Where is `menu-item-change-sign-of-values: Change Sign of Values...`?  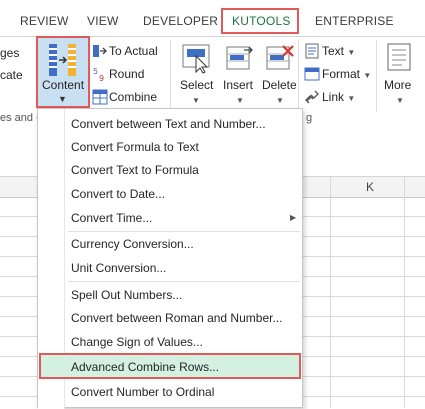
menu-item-change-sign-of-values: Change Sign of Values... is located at coordinates (137, 342).